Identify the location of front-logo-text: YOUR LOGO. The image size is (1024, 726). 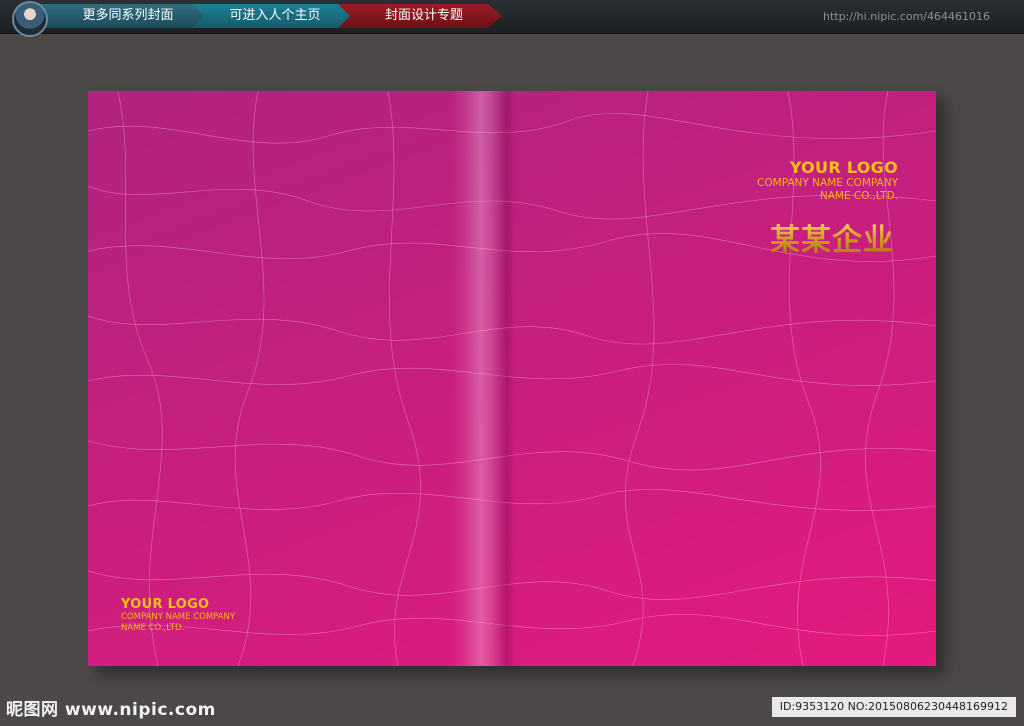
(843, 167).